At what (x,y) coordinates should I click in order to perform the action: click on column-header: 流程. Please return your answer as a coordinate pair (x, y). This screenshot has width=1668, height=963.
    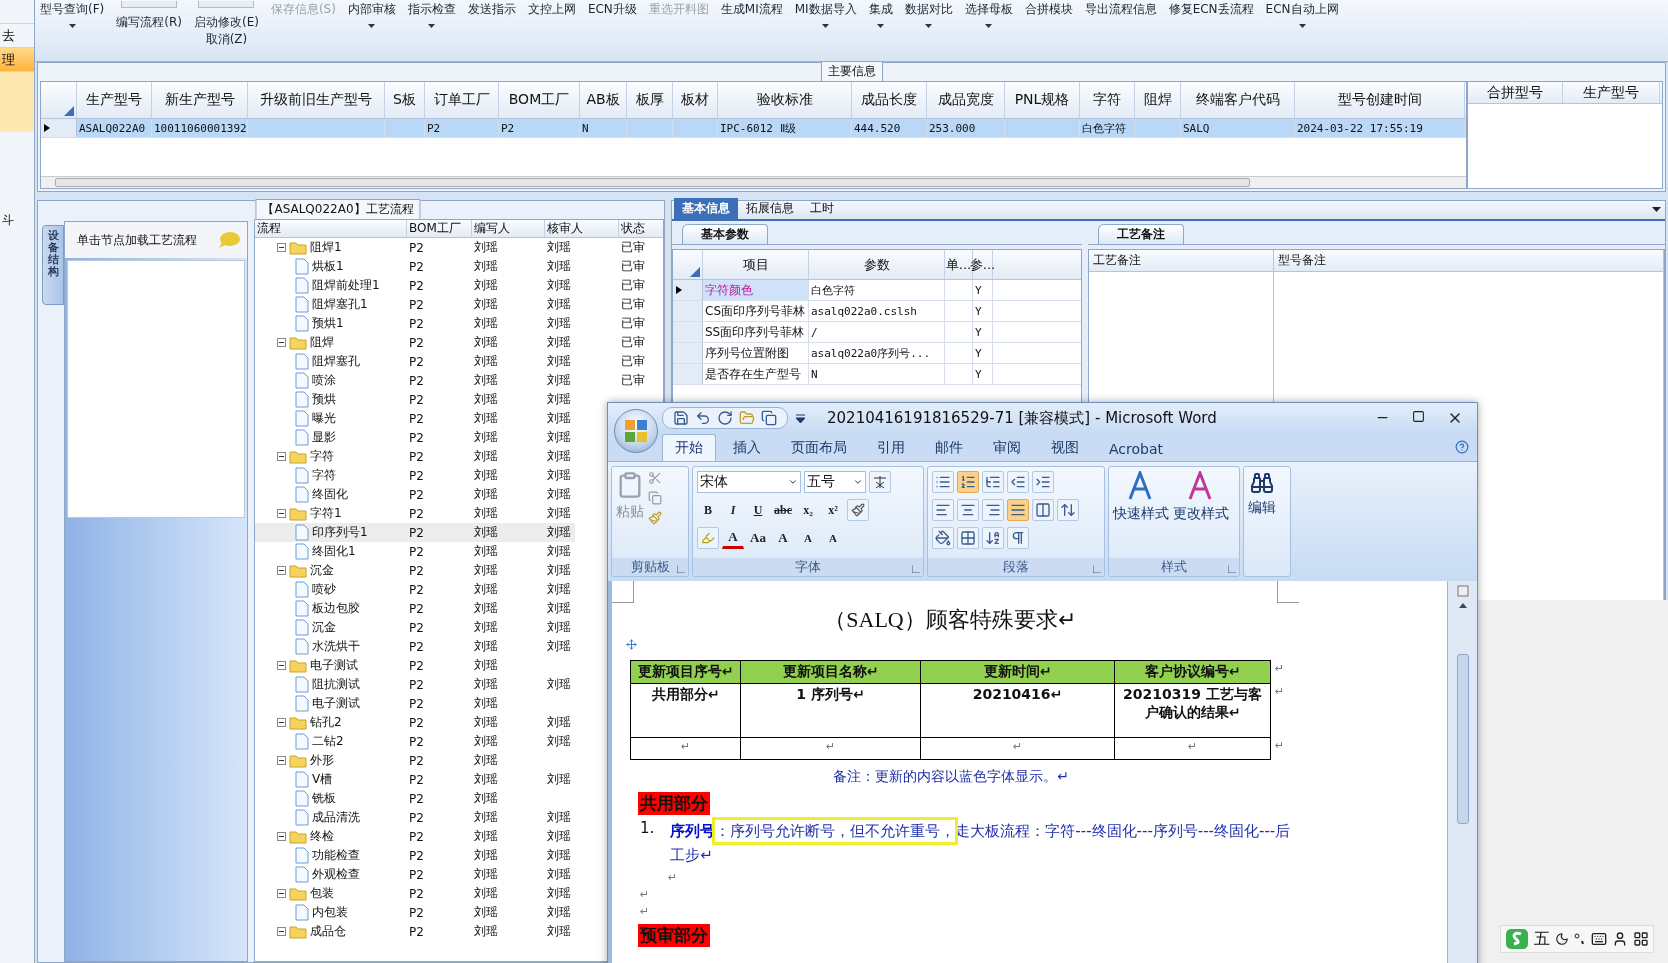
    Looking at the image, I should click on (331, 228).